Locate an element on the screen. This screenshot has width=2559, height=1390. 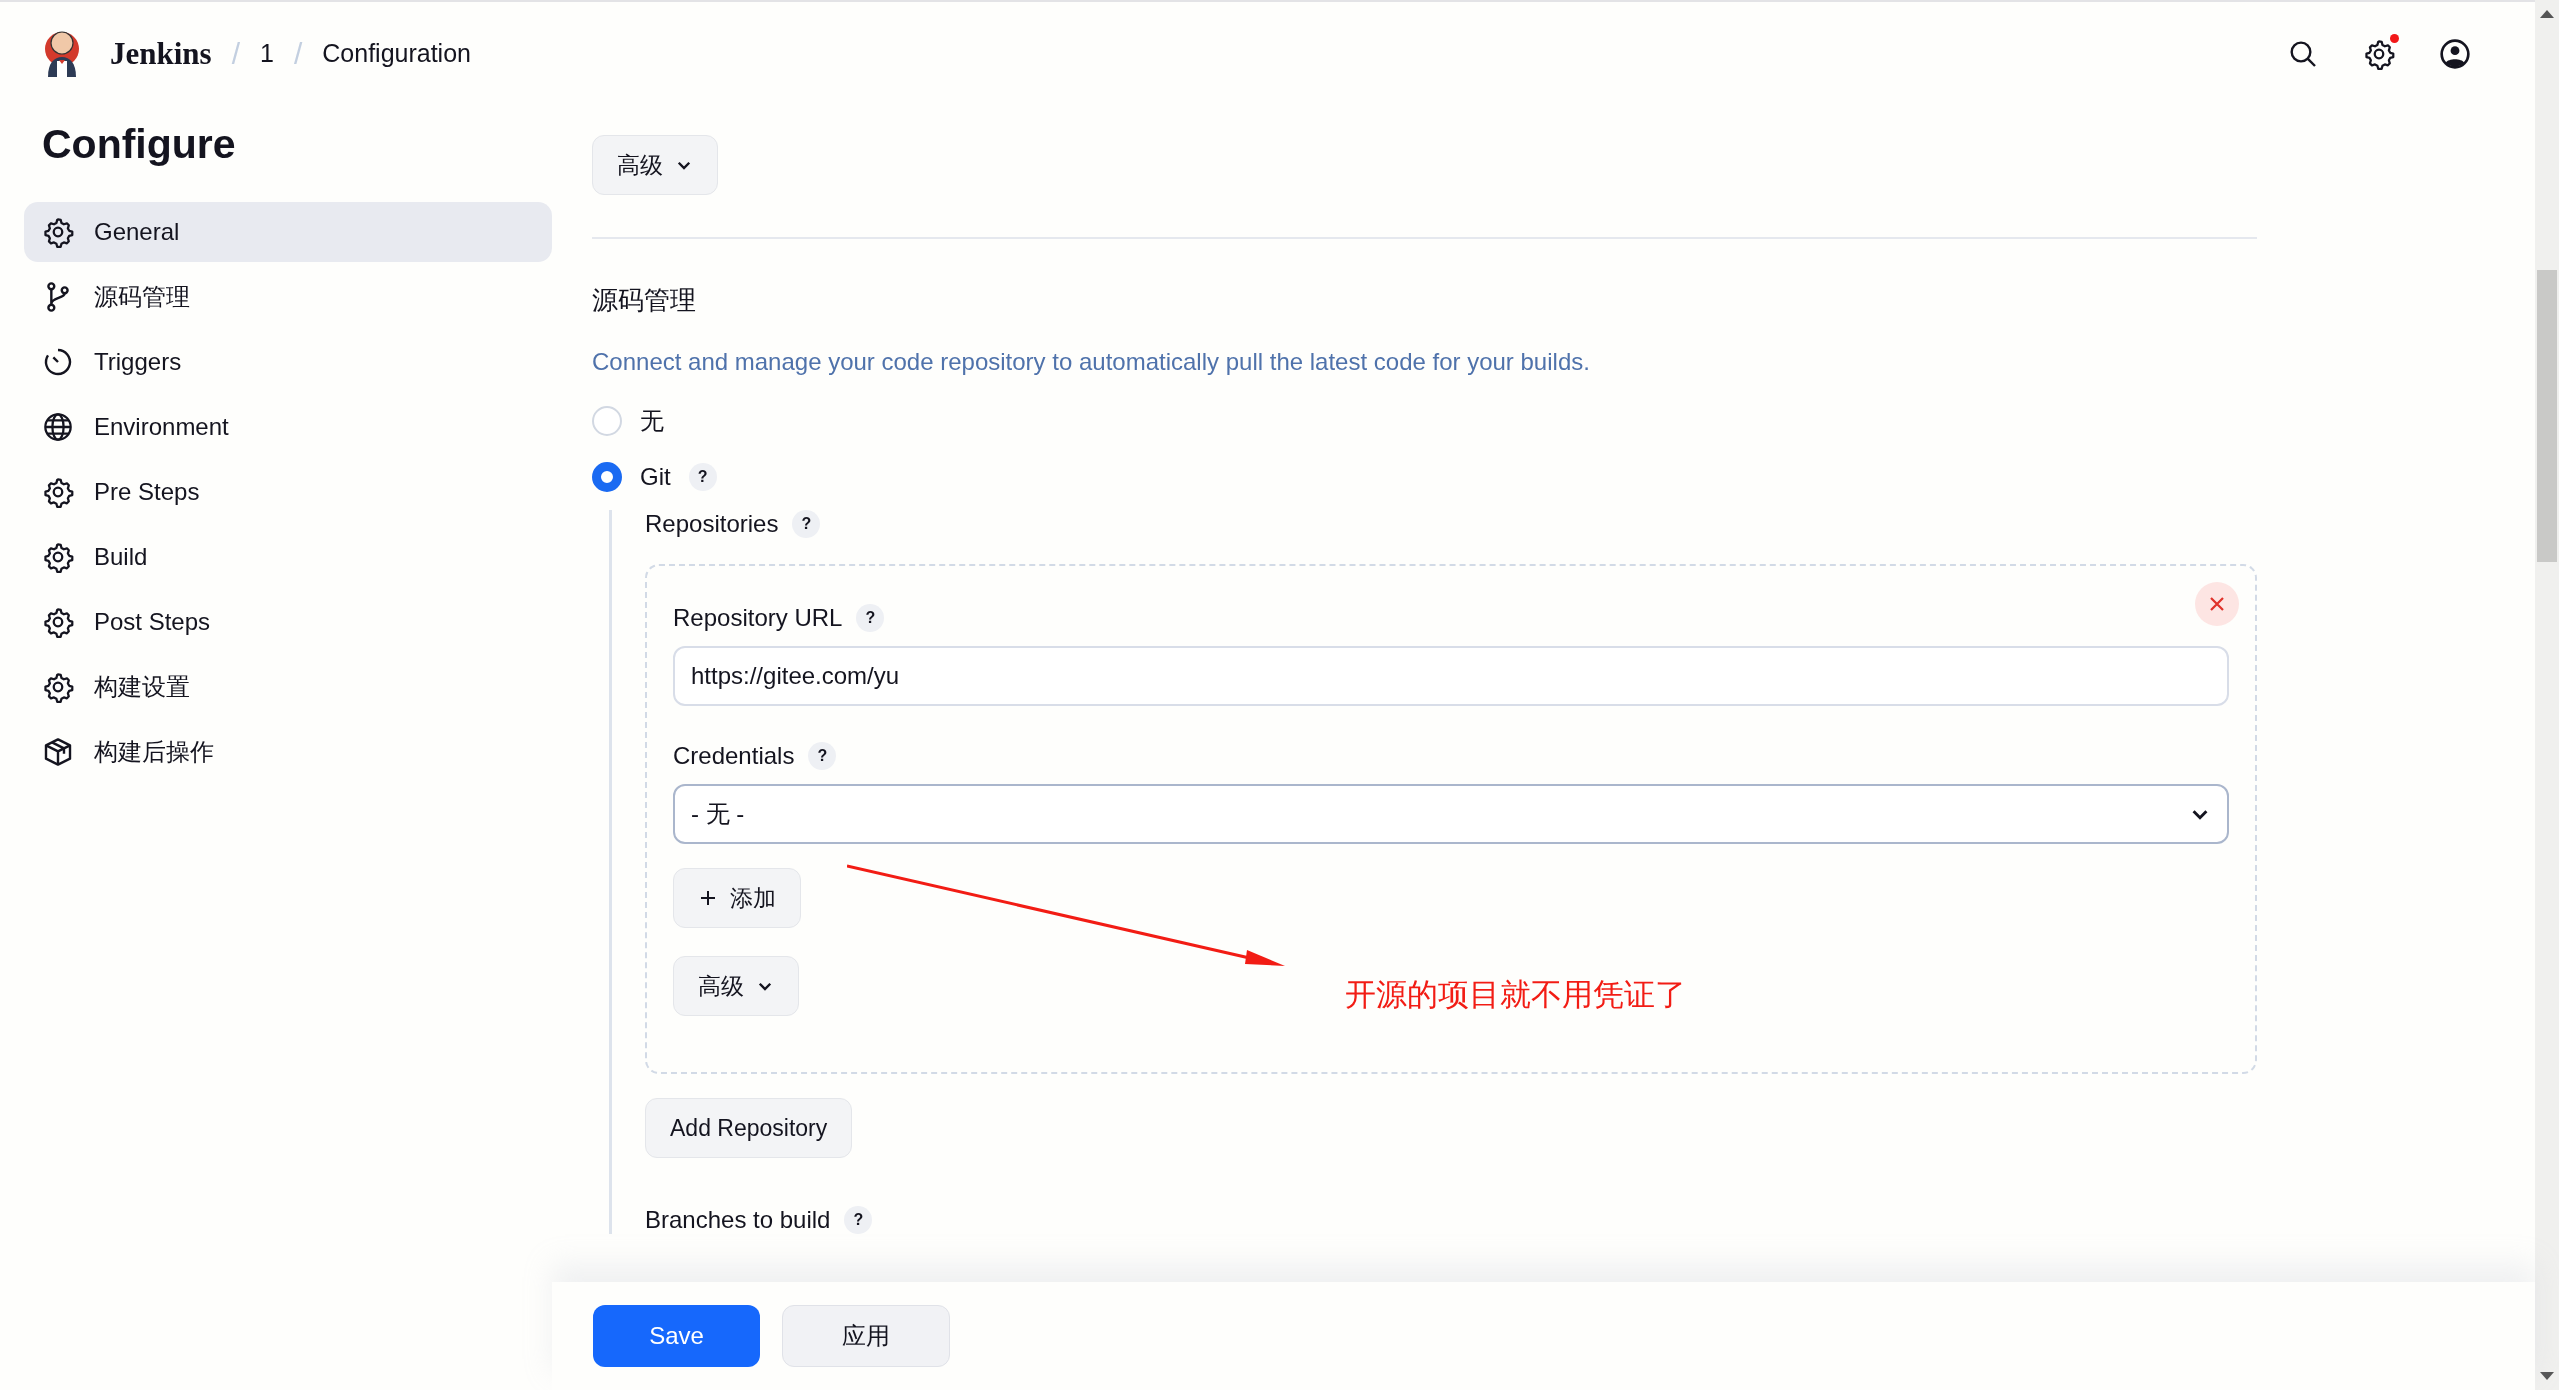
sidebar-item: Triggers is located at coordinates (288, 362).